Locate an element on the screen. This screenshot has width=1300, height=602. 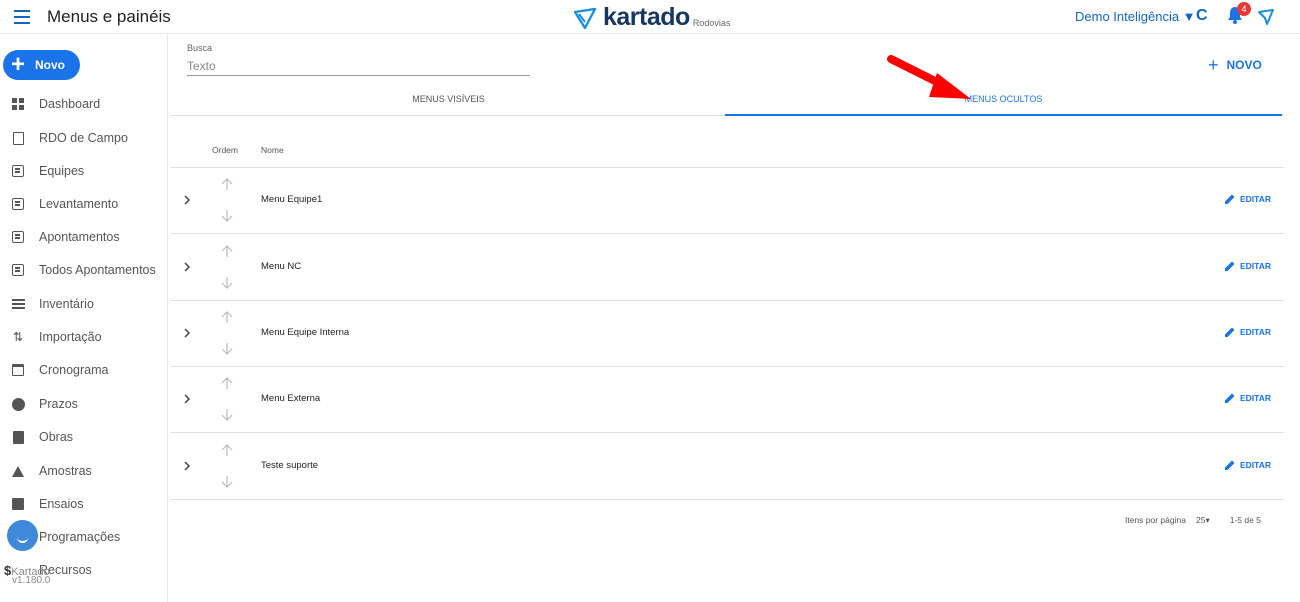
app-version: v1.180.0 is located at coordinates (31, 580).